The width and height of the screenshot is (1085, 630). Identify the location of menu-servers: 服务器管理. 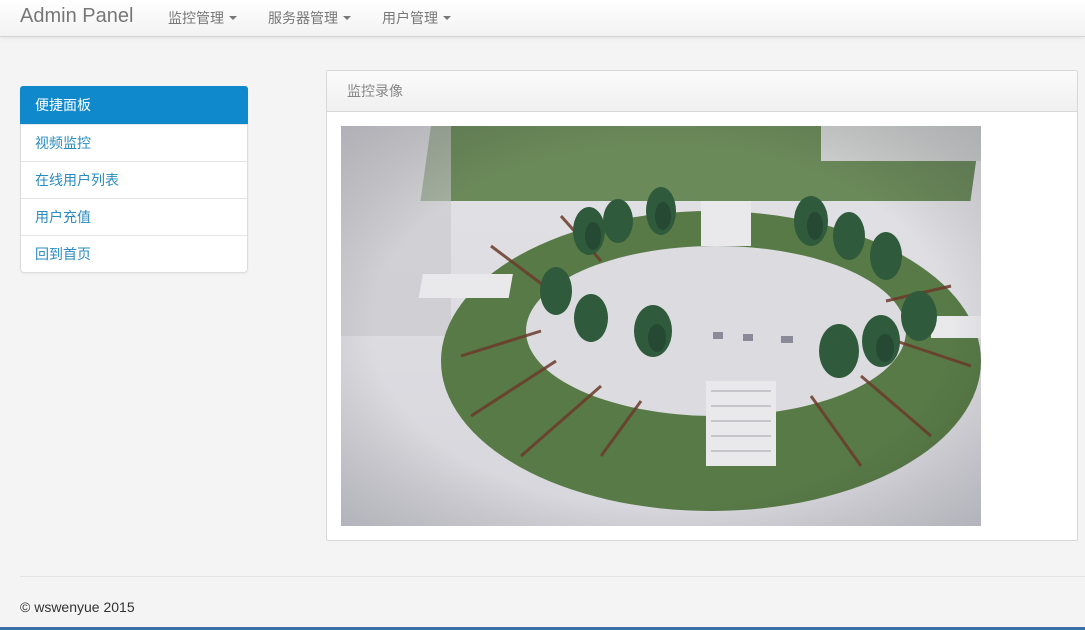
(309, 18).